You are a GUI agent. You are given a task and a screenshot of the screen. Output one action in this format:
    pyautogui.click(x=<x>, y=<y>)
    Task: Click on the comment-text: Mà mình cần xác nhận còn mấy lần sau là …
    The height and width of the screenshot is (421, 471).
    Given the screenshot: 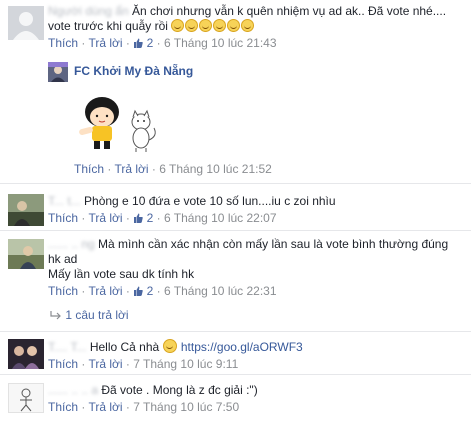 What is the action you would take?
    pyautogui.click(x=248, y=251)
    